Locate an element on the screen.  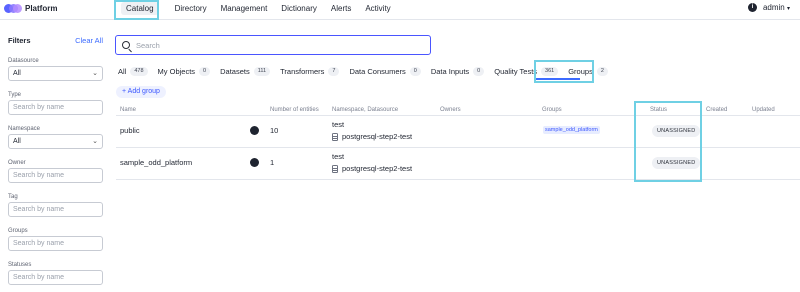
col-name: Name is located at coordinates (128, 110).